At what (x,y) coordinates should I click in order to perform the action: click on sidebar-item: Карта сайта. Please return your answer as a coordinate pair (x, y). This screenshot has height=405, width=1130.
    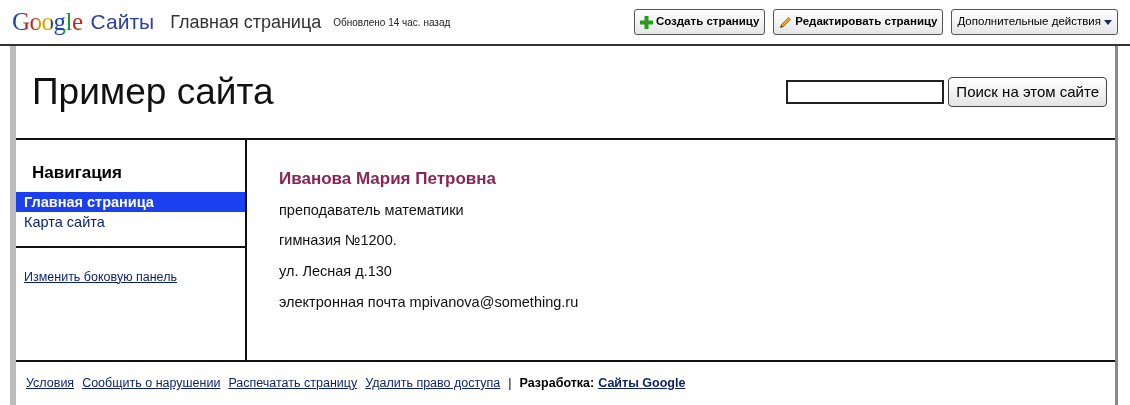
    Looking at the image, I should click on (130, 221).